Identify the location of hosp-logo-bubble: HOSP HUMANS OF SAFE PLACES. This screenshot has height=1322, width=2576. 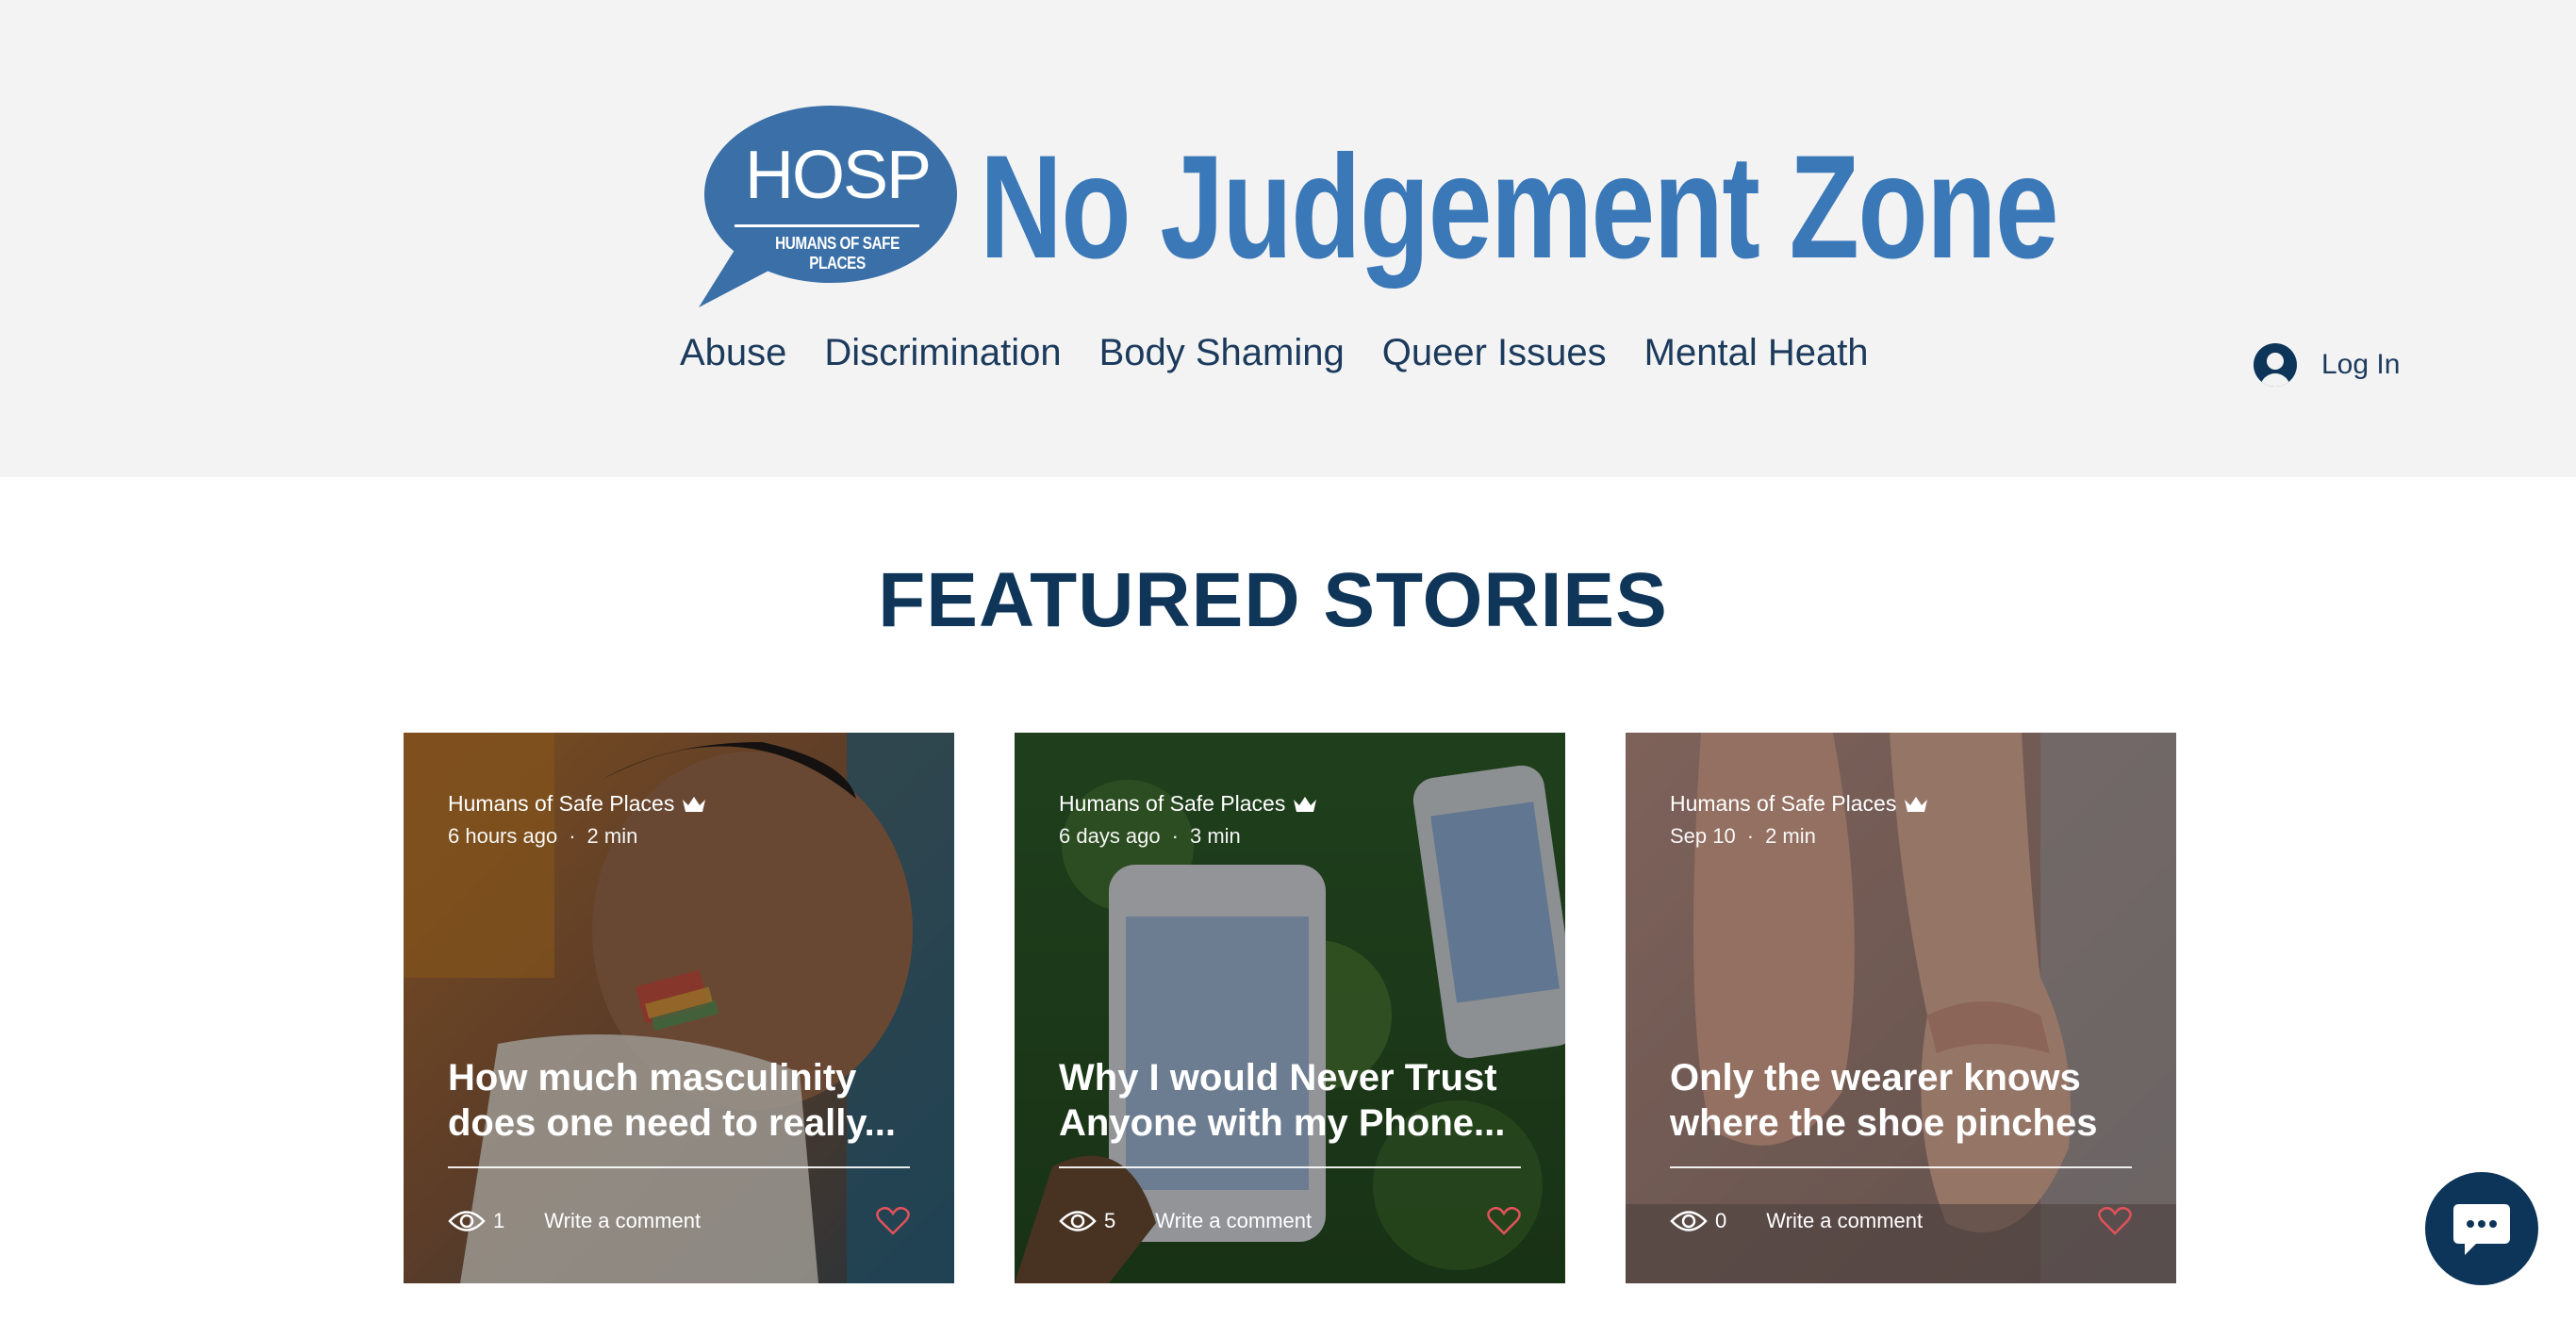
(831, 207).